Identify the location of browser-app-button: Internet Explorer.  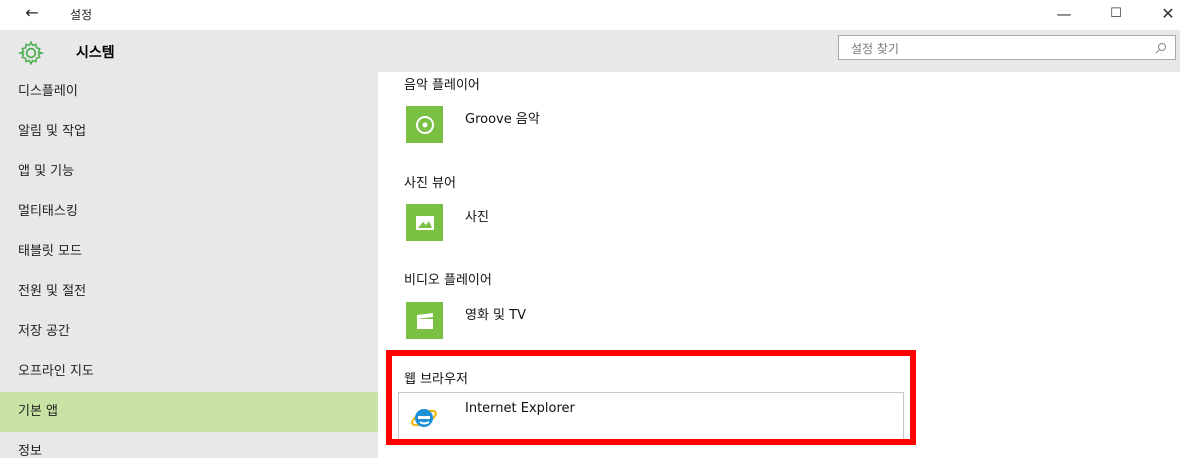
(651, 416).